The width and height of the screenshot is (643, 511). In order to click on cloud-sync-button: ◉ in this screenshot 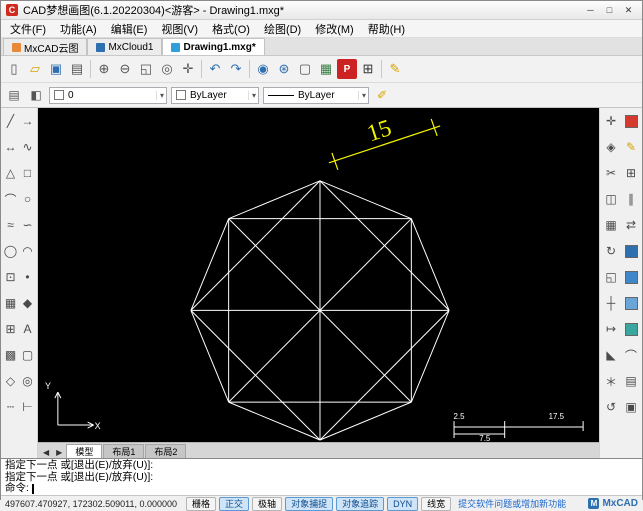, I will do `click(263, 69)`.